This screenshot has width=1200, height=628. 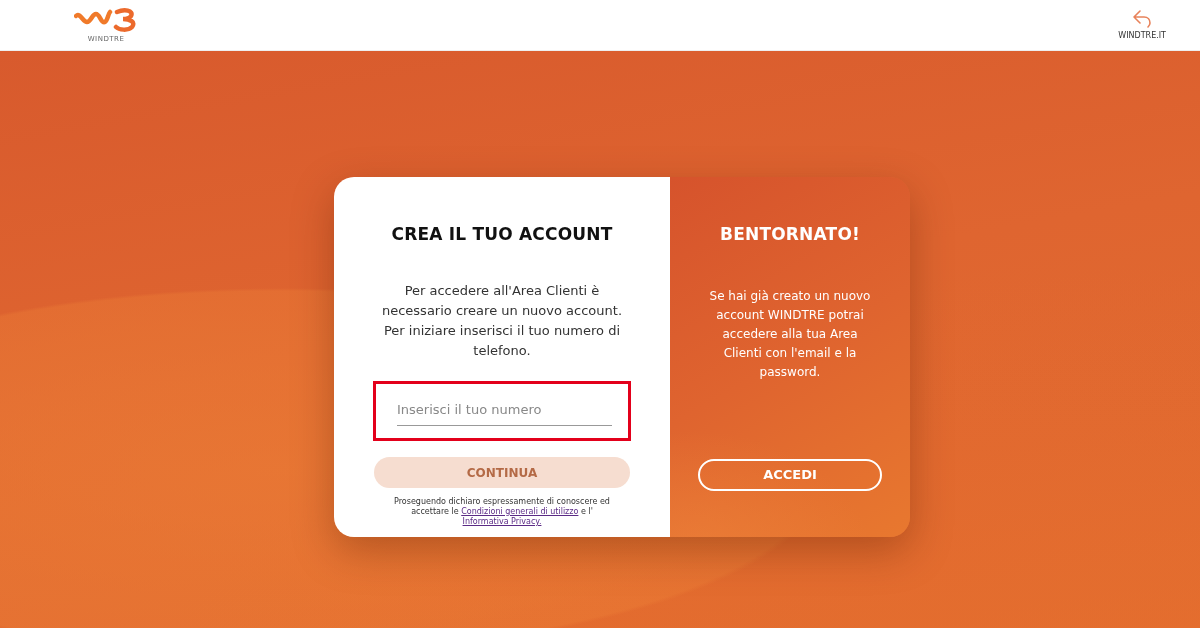 I want to click on terms-link: Condizioni generali di utilizzo, so click(x=520, y=511).